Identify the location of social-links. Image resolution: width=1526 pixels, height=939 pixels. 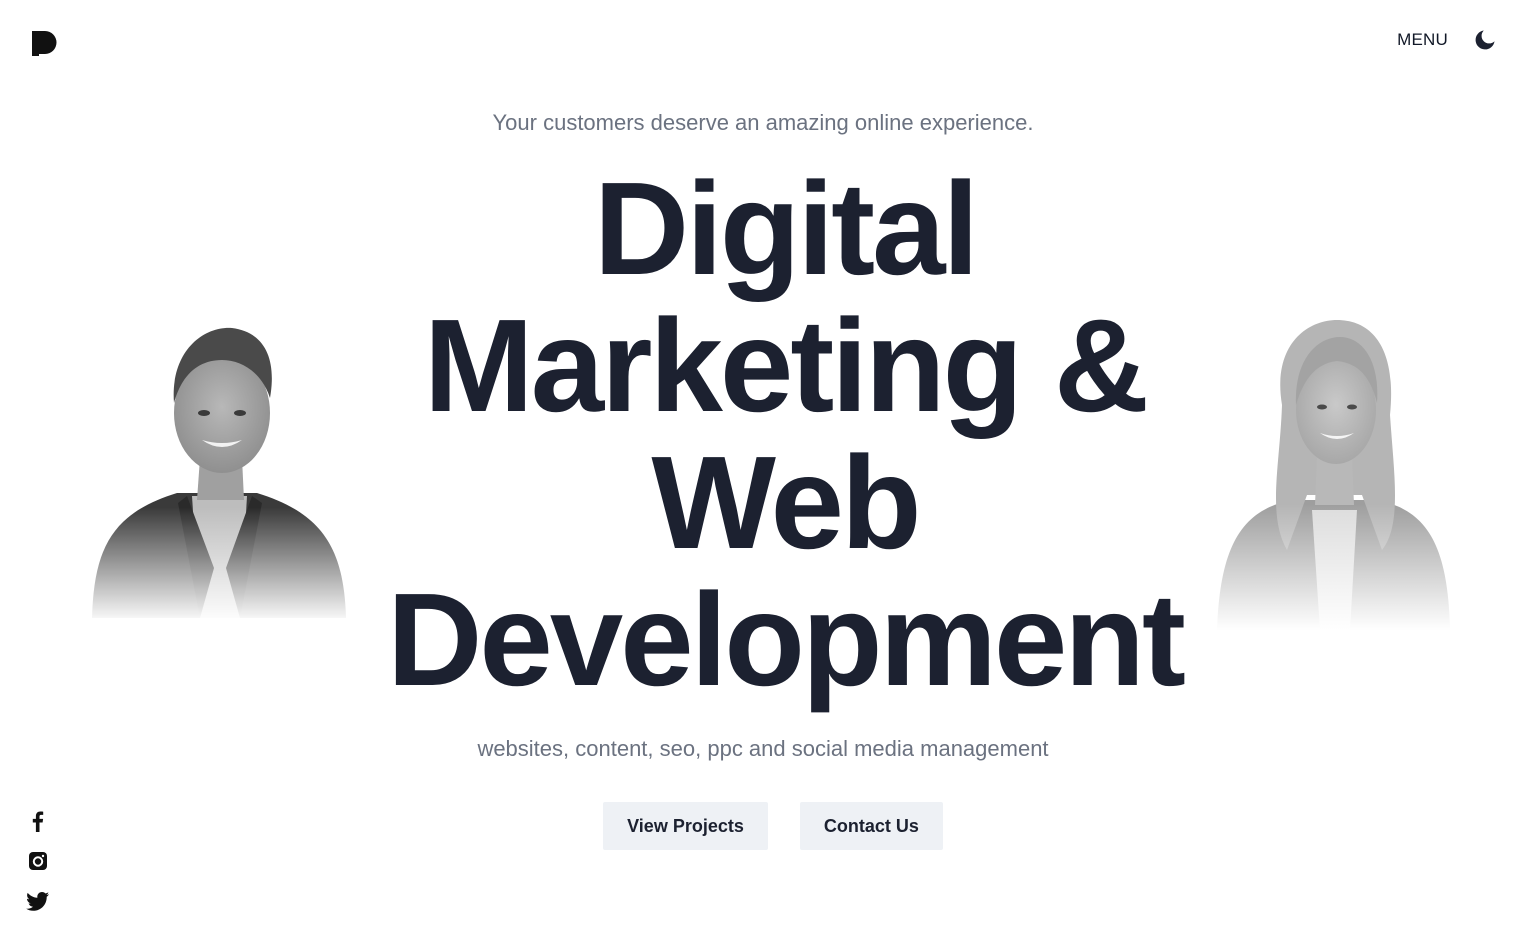
(38, 861).